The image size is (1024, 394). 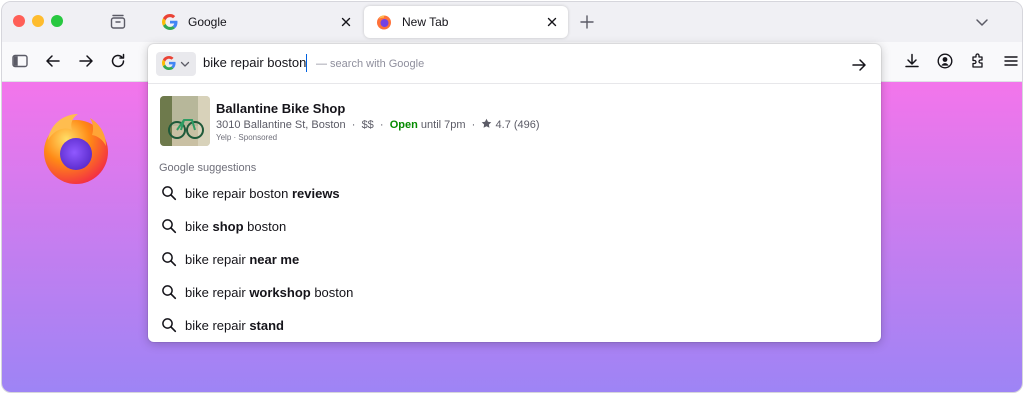 I want to click on suggestion-item: bike repair workshop boston, so click(x=514, y=291).